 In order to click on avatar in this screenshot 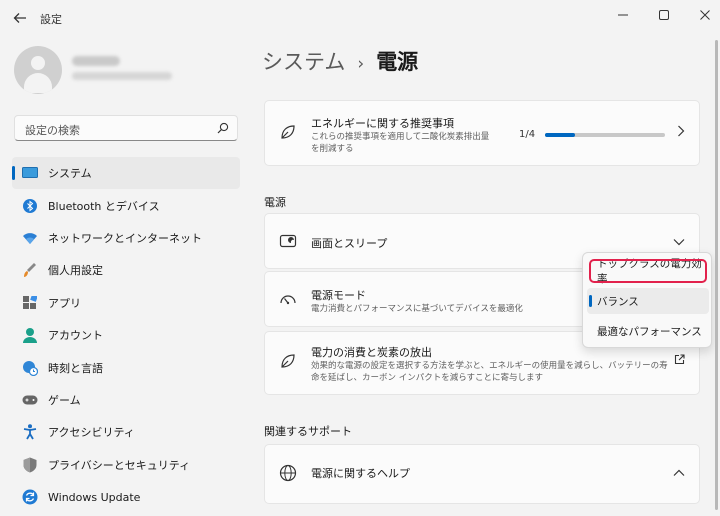, I will do `click(38, 70)`.